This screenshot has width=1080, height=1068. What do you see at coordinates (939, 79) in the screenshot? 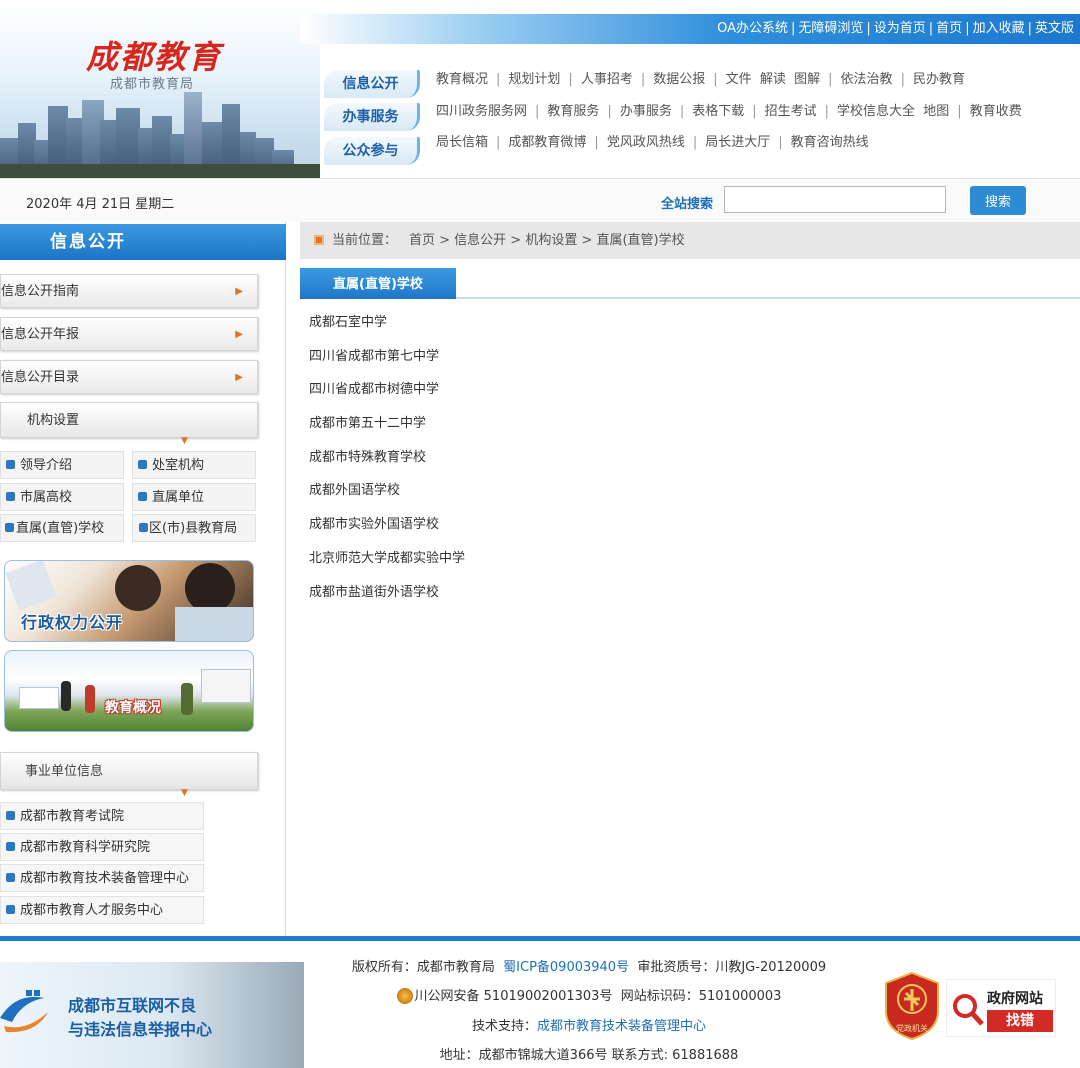
I see `nav-link: 民办教育` at bounding box center [939, 79].